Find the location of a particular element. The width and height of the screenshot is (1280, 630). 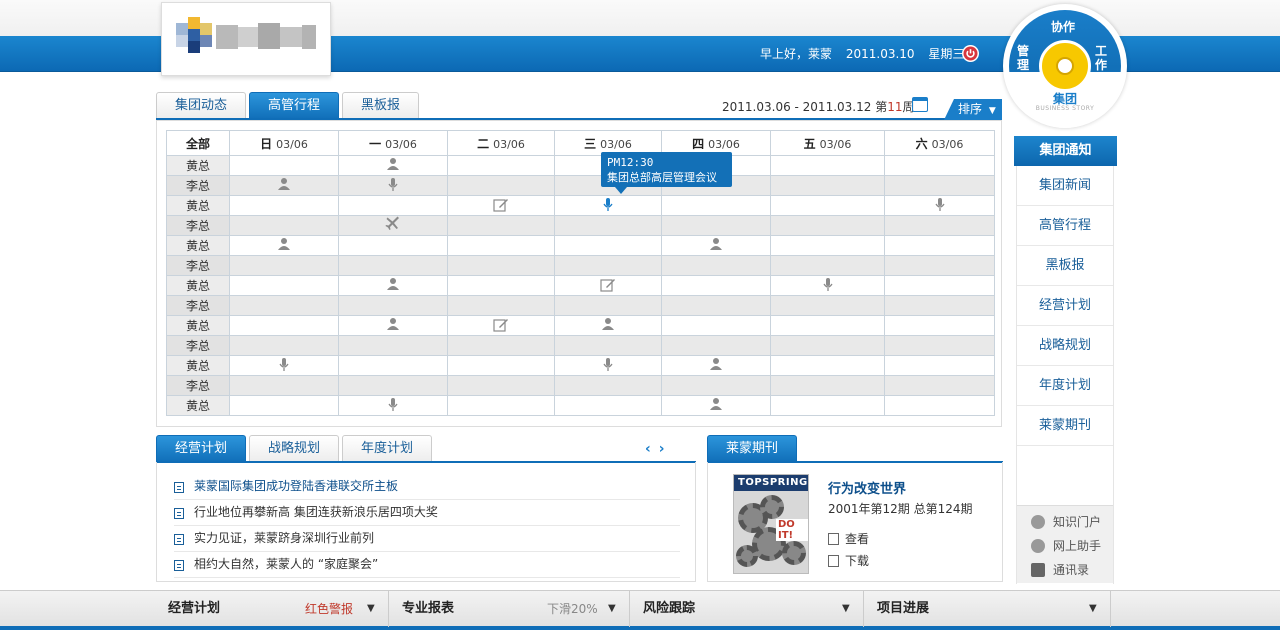

sidebar-item: 集团新闻 is located at coordinates (1065, 186).